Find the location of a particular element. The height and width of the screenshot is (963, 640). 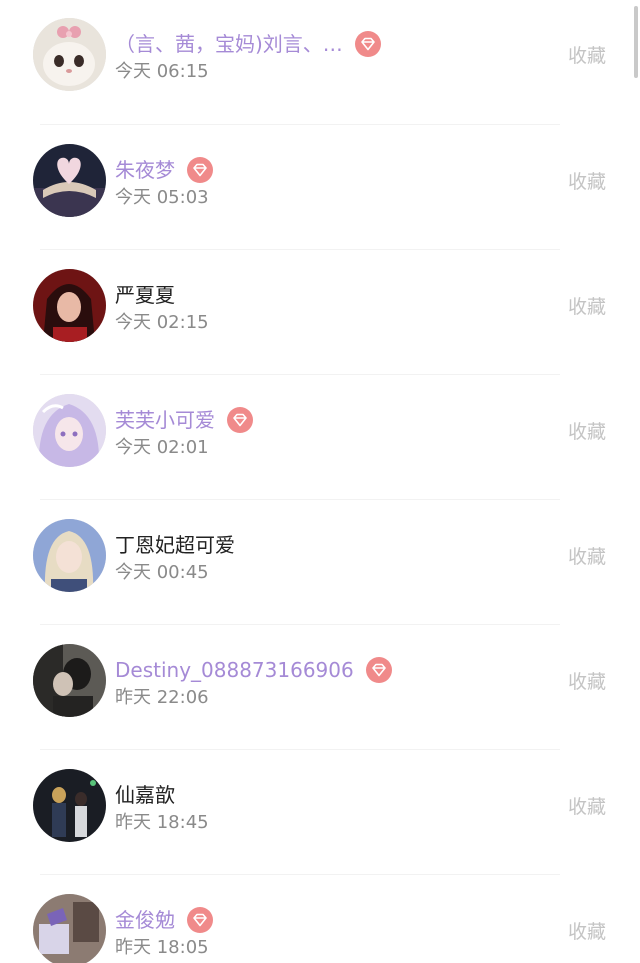

cat-avatar-icon is located at coordinates (69, 54).